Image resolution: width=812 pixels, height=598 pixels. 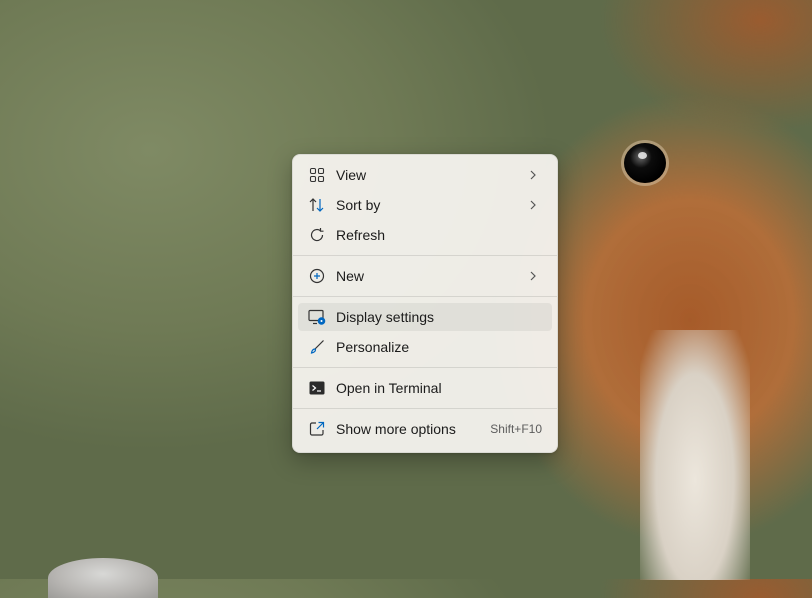 What do you see at coordinates (361, 235) in the screenshot?
I see `menu-item-refresh-label: Refresh` at bounding box center [361, 235].